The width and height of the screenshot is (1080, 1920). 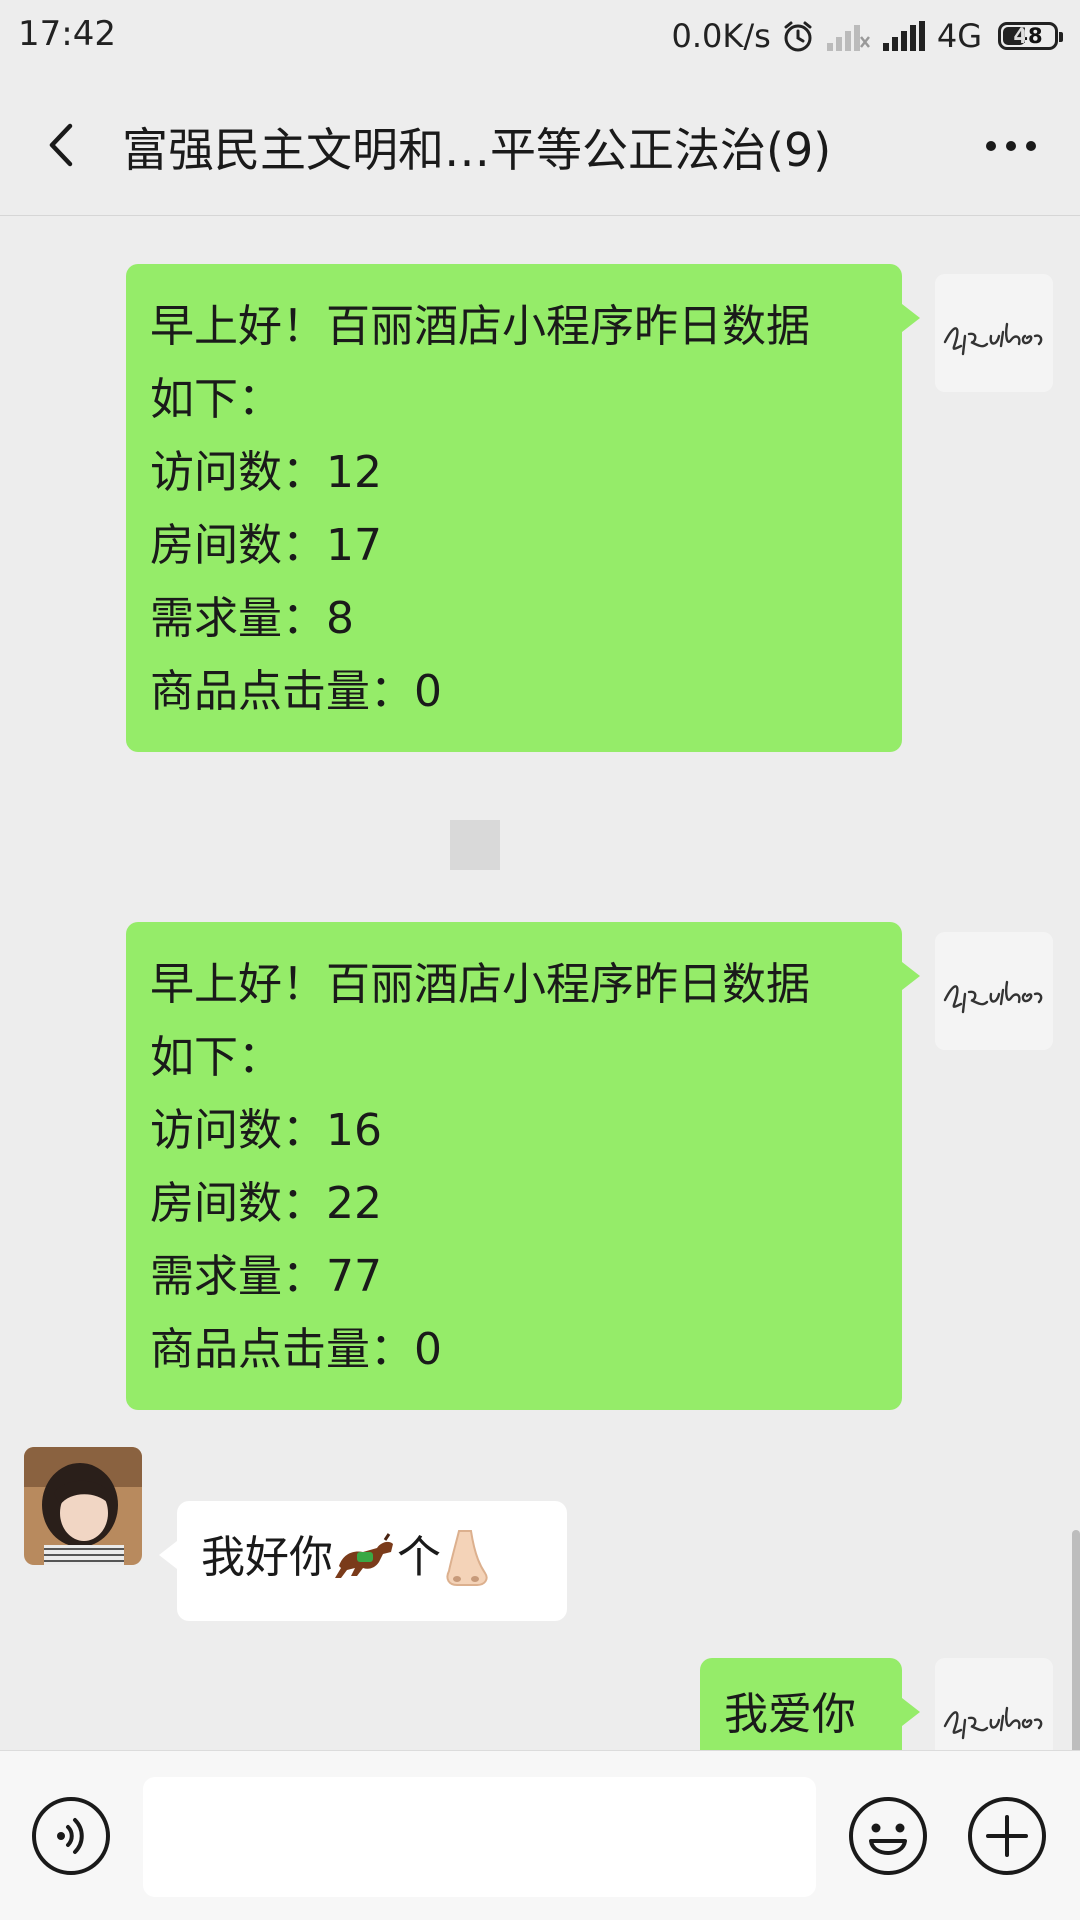 I want to click on horse-emoji-icon, so click(x=364, y=1555).